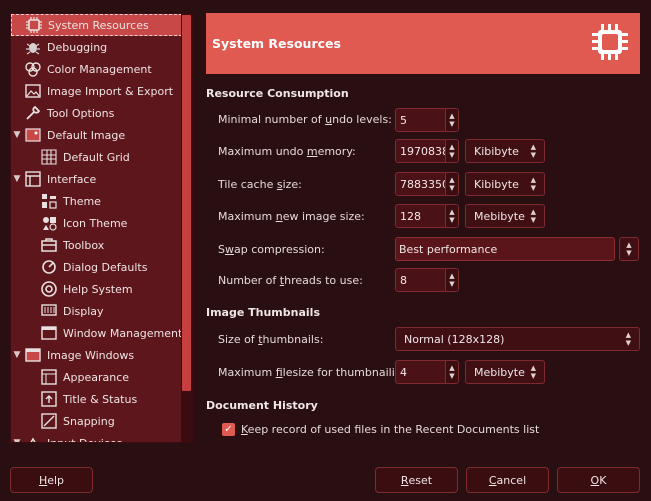 Image resolution: width=651 pixels, height=501 pixels. I want to click on undo-memory-value: 1970838, so click(420, 151).